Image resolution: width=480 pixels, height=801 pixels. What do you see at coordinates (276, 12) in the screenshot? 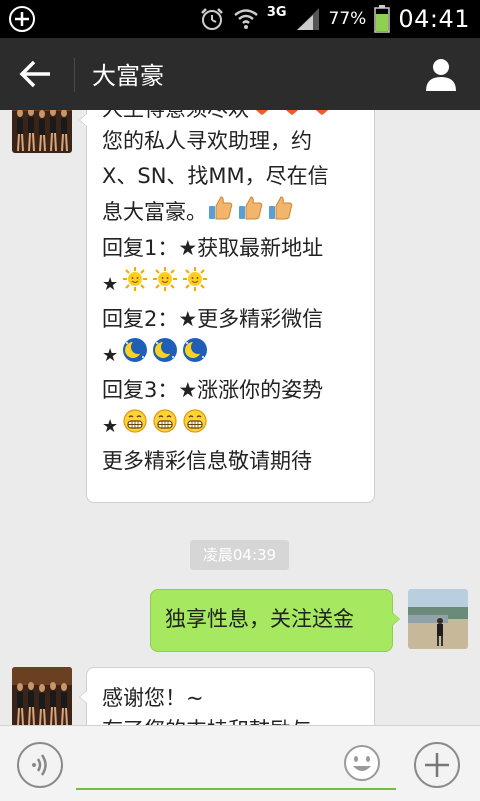
I see `network-type: 3G` at bounding box center [276, 12].